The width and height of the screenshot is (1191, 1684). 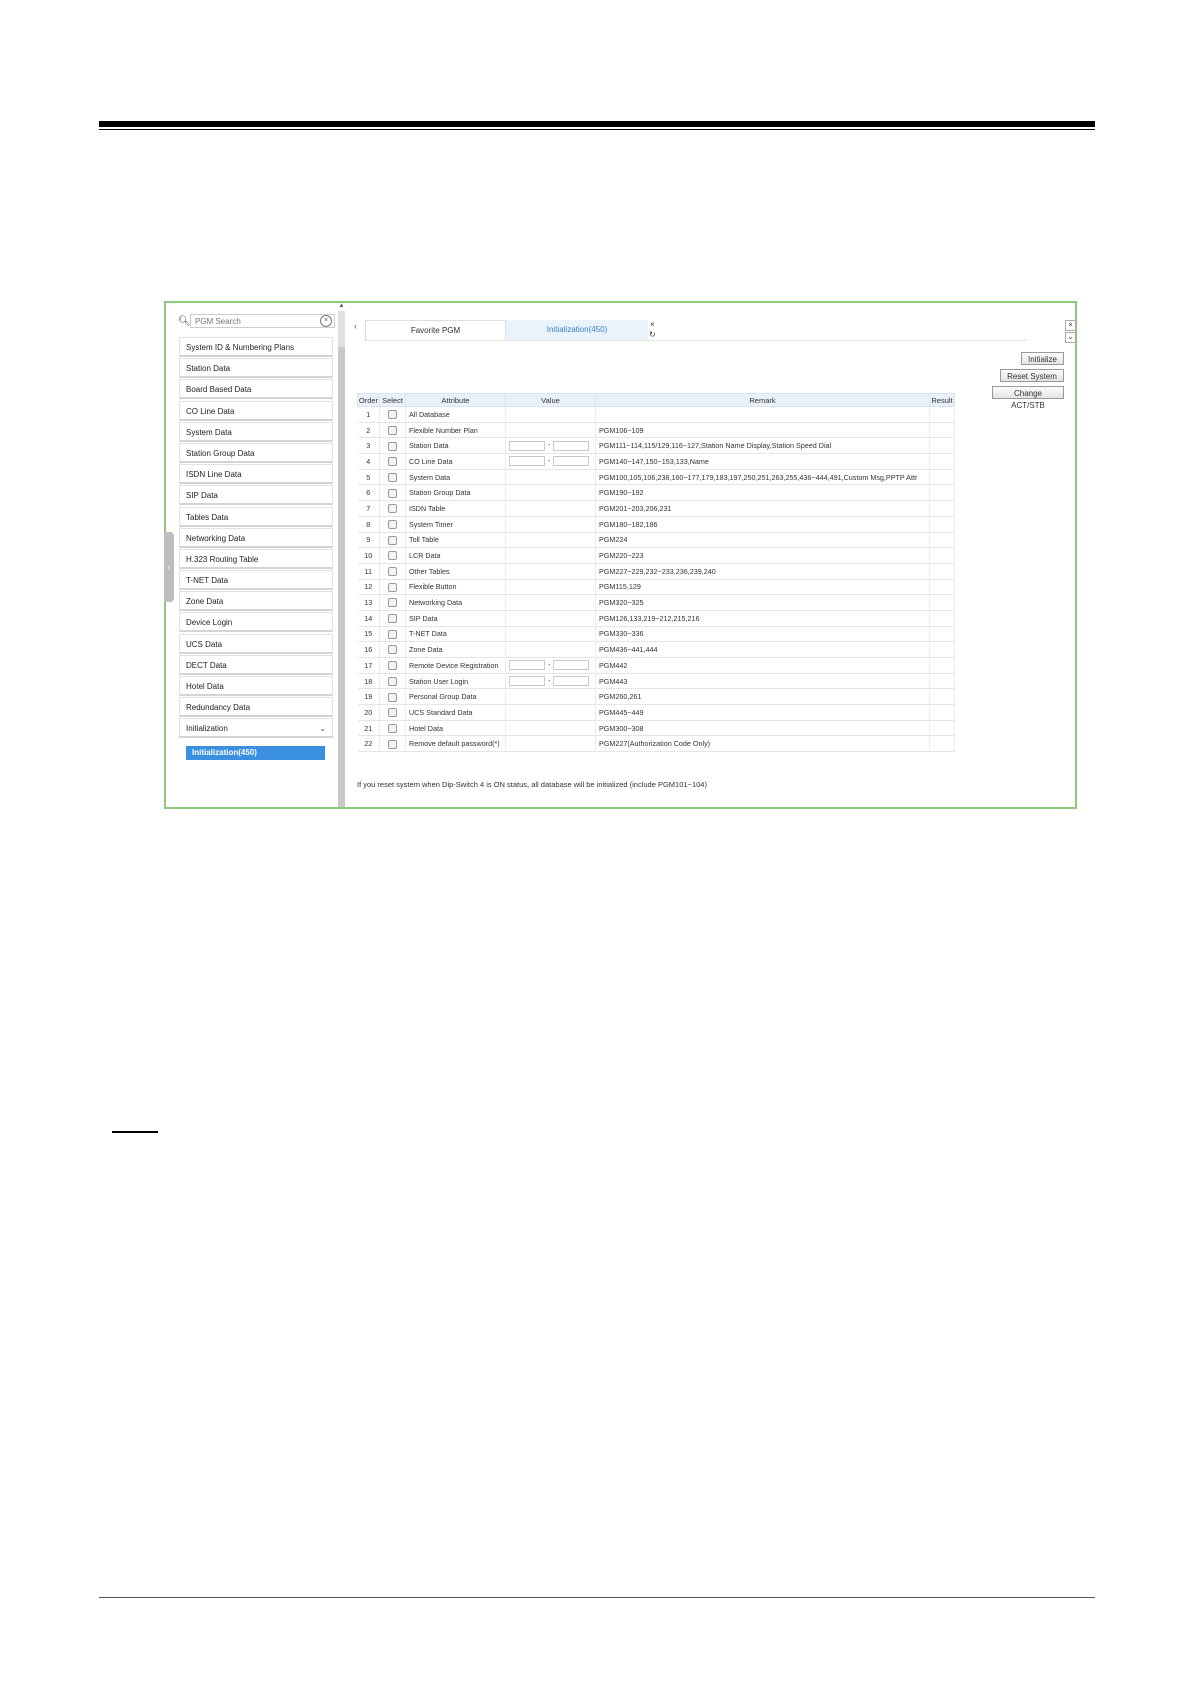 I want to click on scroll-up-arrow-icon: ▲, so click(x=341, y=307).